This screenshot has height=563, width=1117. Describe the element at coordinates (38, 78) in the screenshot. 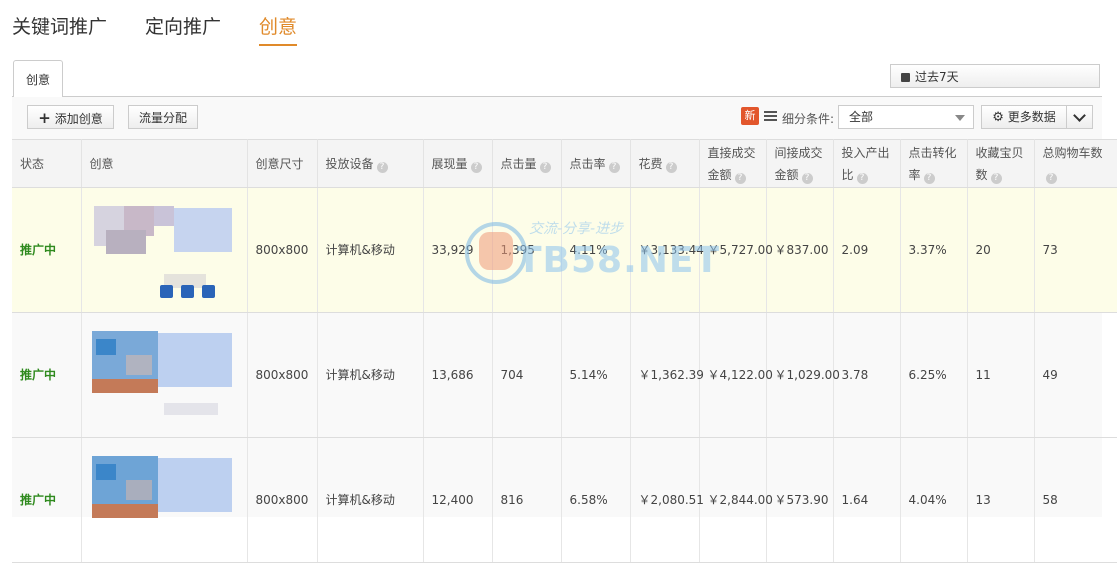

I see `panel-tab-creative: 创意` at that location.